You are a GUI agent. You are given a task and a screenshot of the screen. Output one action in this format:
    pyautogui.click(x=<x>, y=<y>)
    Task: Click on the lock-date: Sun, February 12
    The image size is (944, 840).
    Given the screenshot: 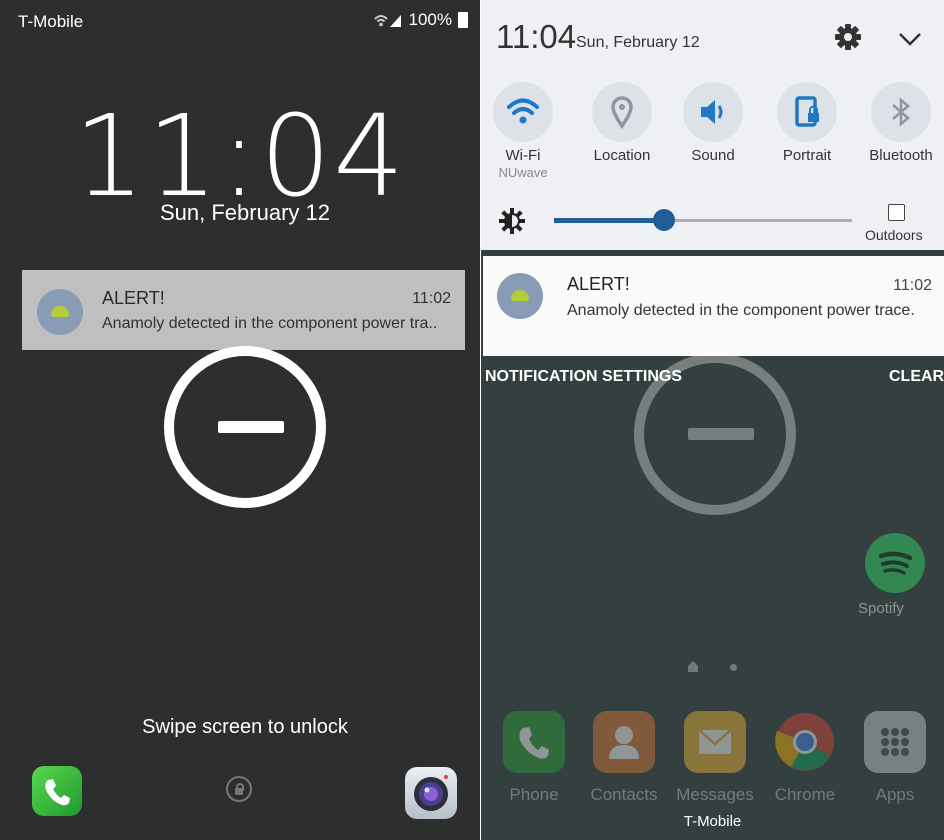 What is the action you would take?
    pyautogui.click(x=245, y=212)
    